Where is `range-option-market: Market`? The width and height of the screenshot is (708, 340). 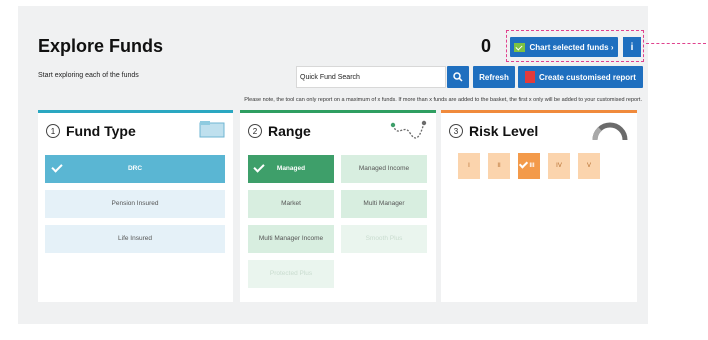 range-option-market: Market is located at coordinates (291, 204).